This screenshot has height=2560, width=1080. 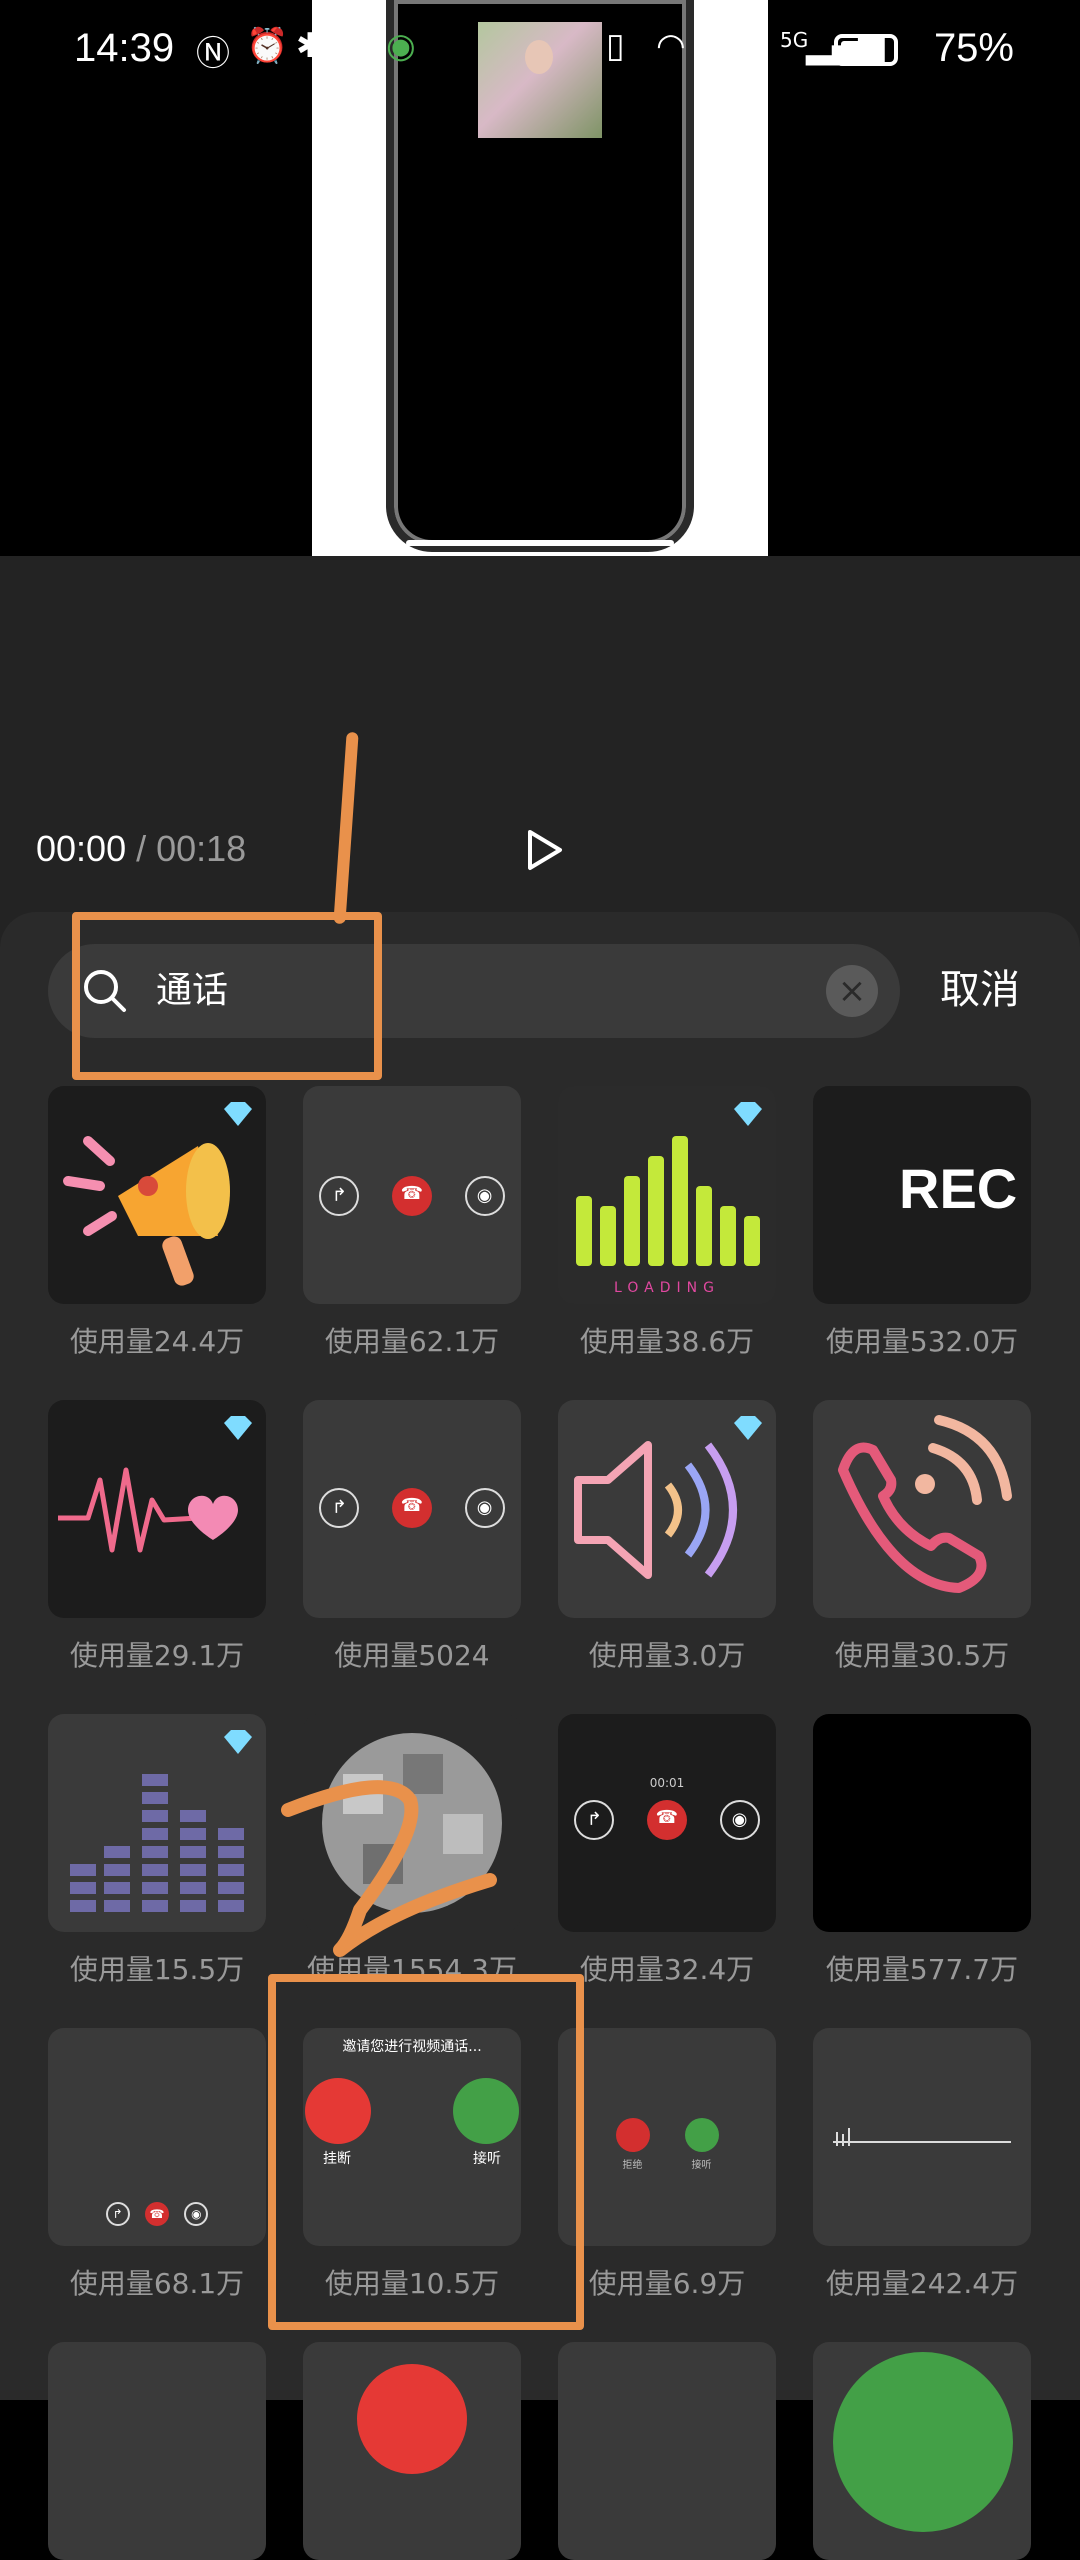 What do you see at coordinates (958, 1188) in the screenshot?
I see `rec-label: REC` at bounding box center [958, 1188].